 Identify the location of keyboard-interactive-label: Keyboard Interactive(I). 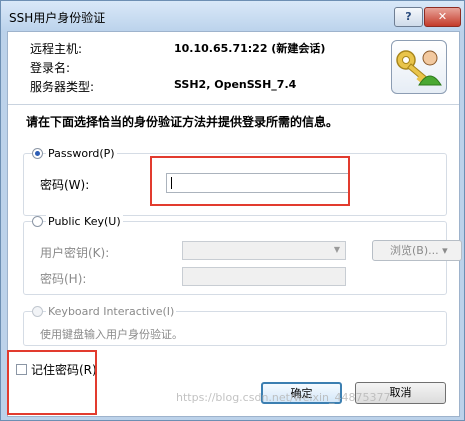
(111, 311).